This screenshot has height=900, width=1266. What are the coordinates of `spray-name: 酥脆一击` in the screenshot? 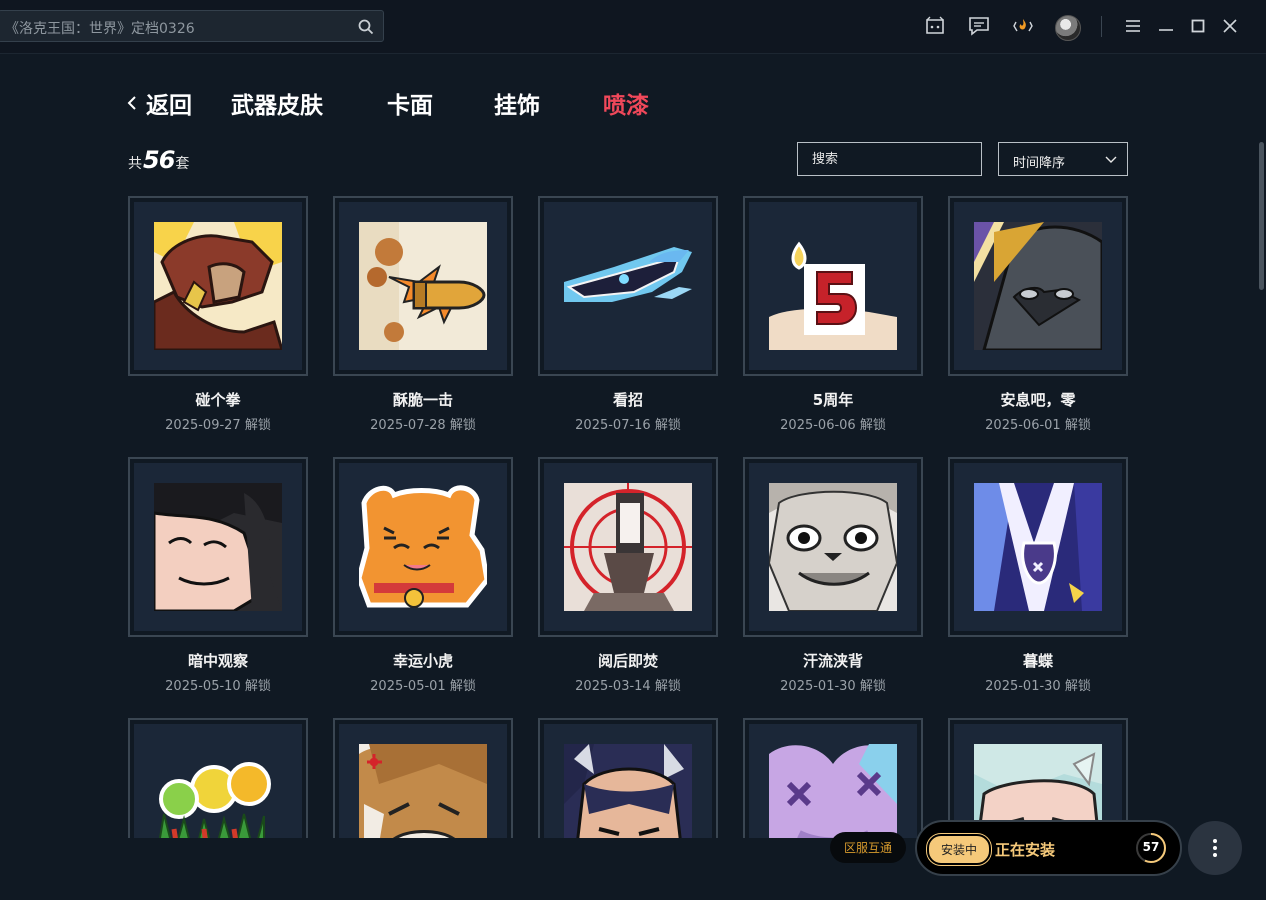 It's located at (422, 400).